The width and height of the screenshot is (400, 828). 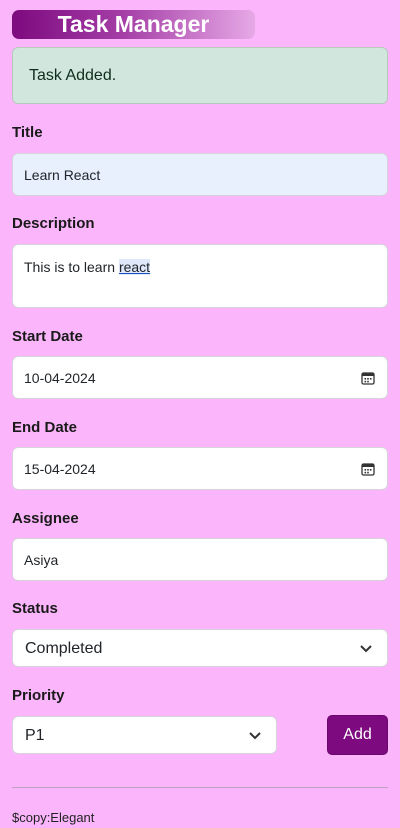 What do you see at coordinates (41, 560) in the screenshot?
I see `assignee-value: Asiya` at bounding box center [41, 560].